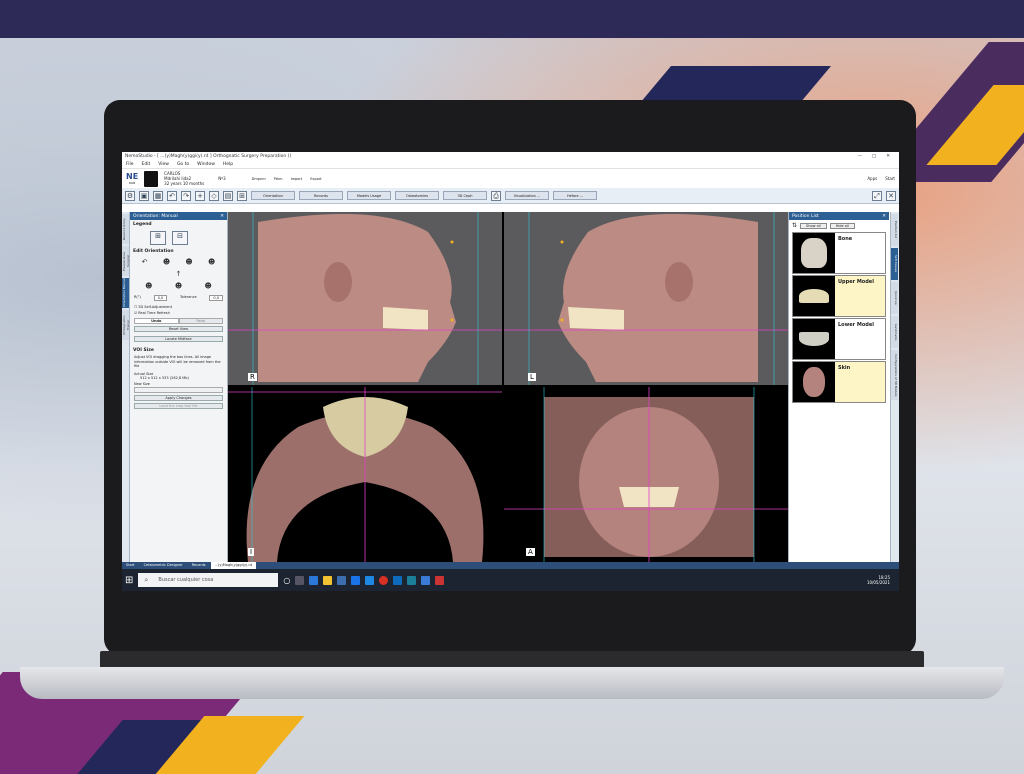 The height and width of the screenshot is (774, 1024). What do you see at coordinates (178, 329) in the screenshot?
I see `reset-view-button: Reset View` at bounding box center [178, 329].